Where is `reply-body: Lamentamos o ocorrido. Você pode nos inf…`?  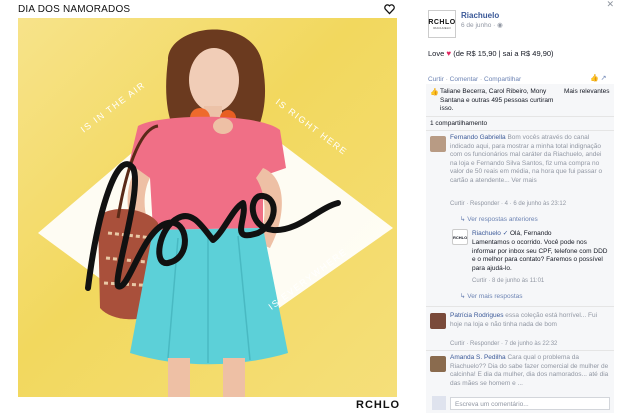
reply-body: Lamentamos o ocorrido. Você pode nos inf… is located at coordinates (540, 255).